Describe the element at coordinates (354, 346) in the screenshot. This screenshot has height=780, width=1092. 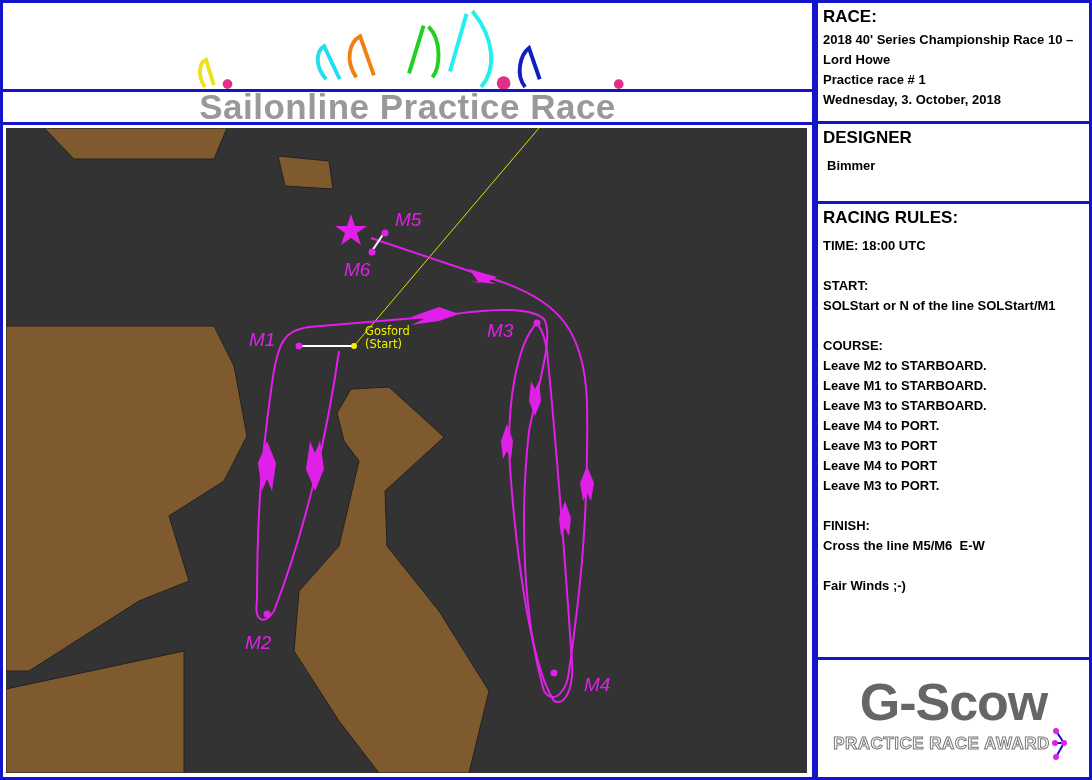
I see `start-dot` at that location.